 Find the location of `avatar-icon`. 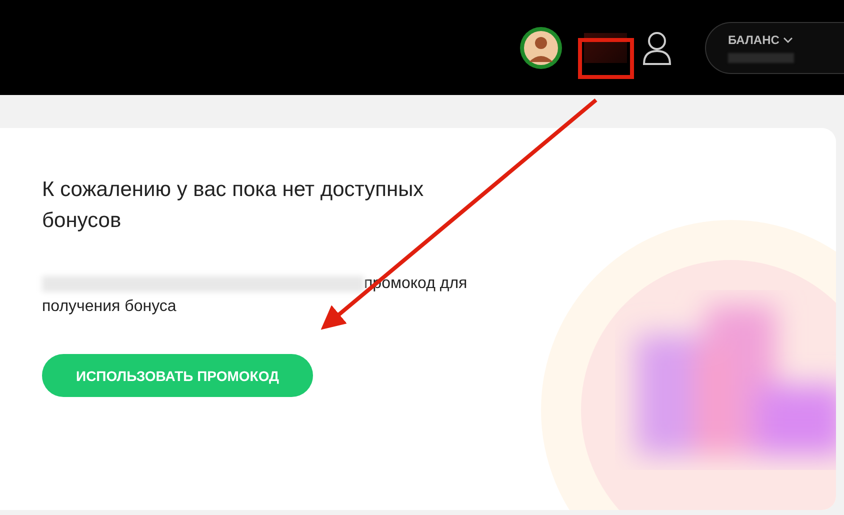

avatar-icon is located at coordinates (541, 48).